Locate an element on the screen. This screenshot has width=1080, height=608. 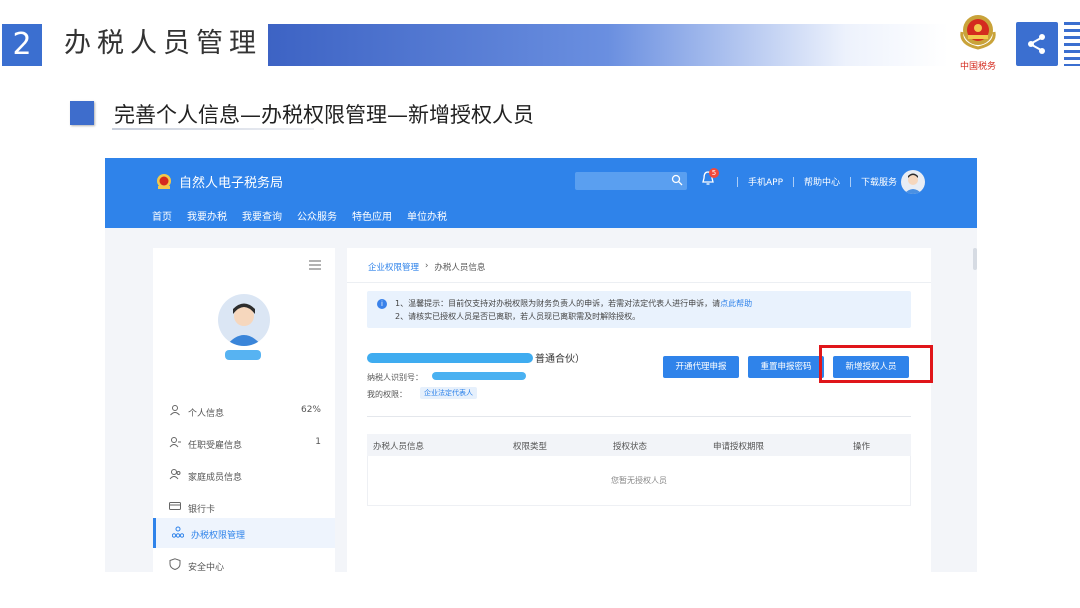
top-links: 手机APP 帮助中心 下载服务 is located at coordinates (812, 181).